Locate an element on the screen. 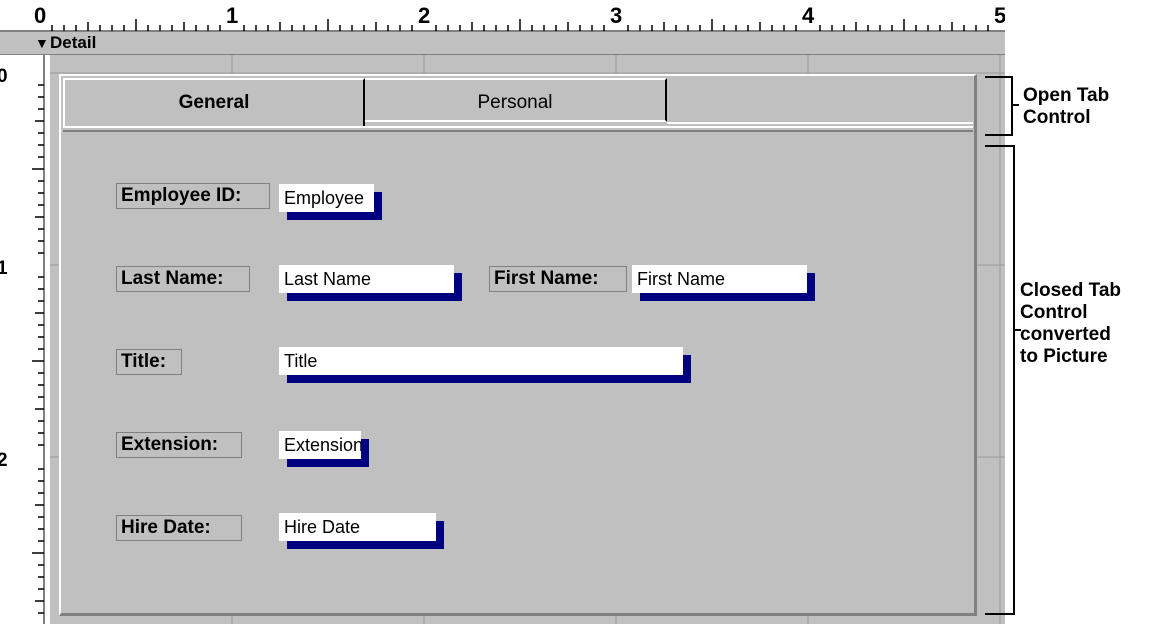  first-name-label: First Name: is located at coordinates (558, 279).